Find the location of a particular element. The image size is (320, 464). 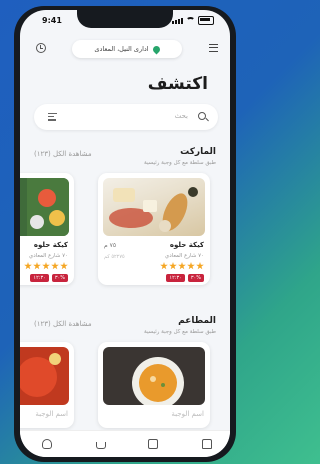

bottom-nav is located at coordinates (125, 443).